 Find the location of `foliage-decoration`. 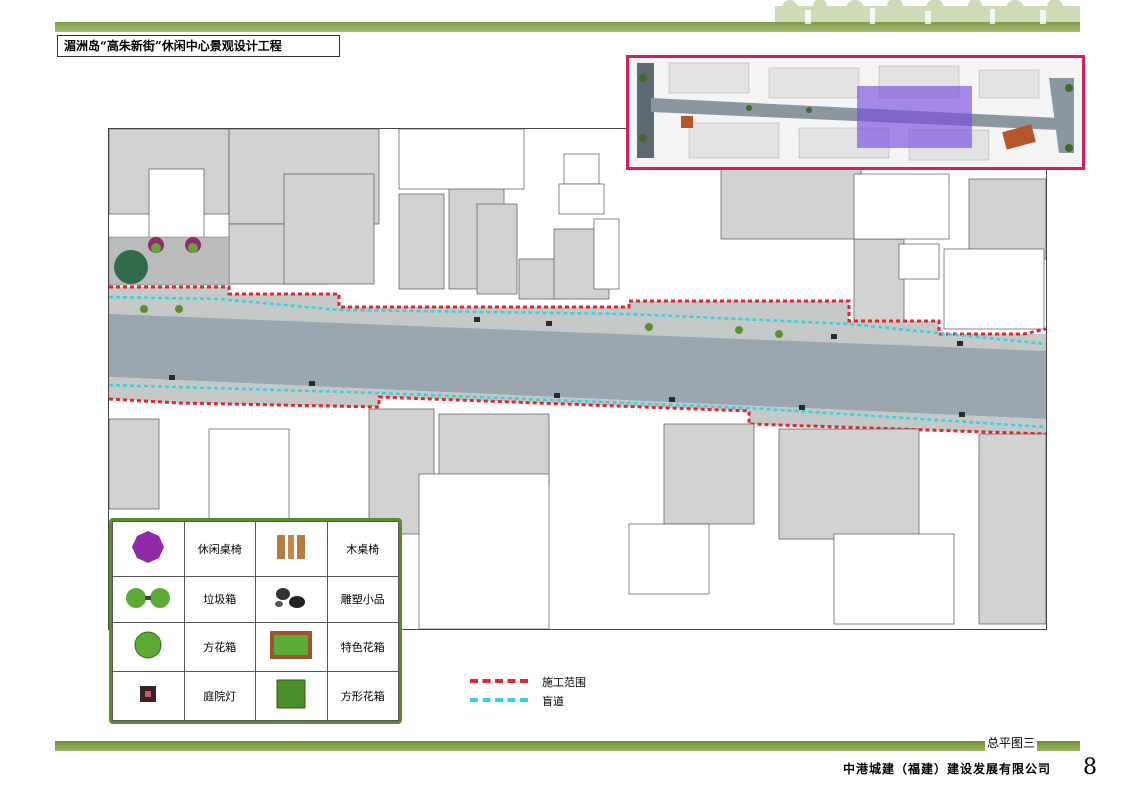

foliage-decoration is located at coordinates (927, 12).